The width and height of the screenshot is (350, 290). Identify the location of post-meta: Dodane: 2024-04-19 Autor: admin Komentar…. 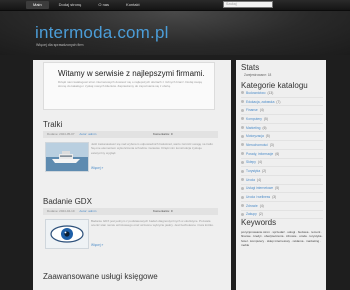
(130, 211).